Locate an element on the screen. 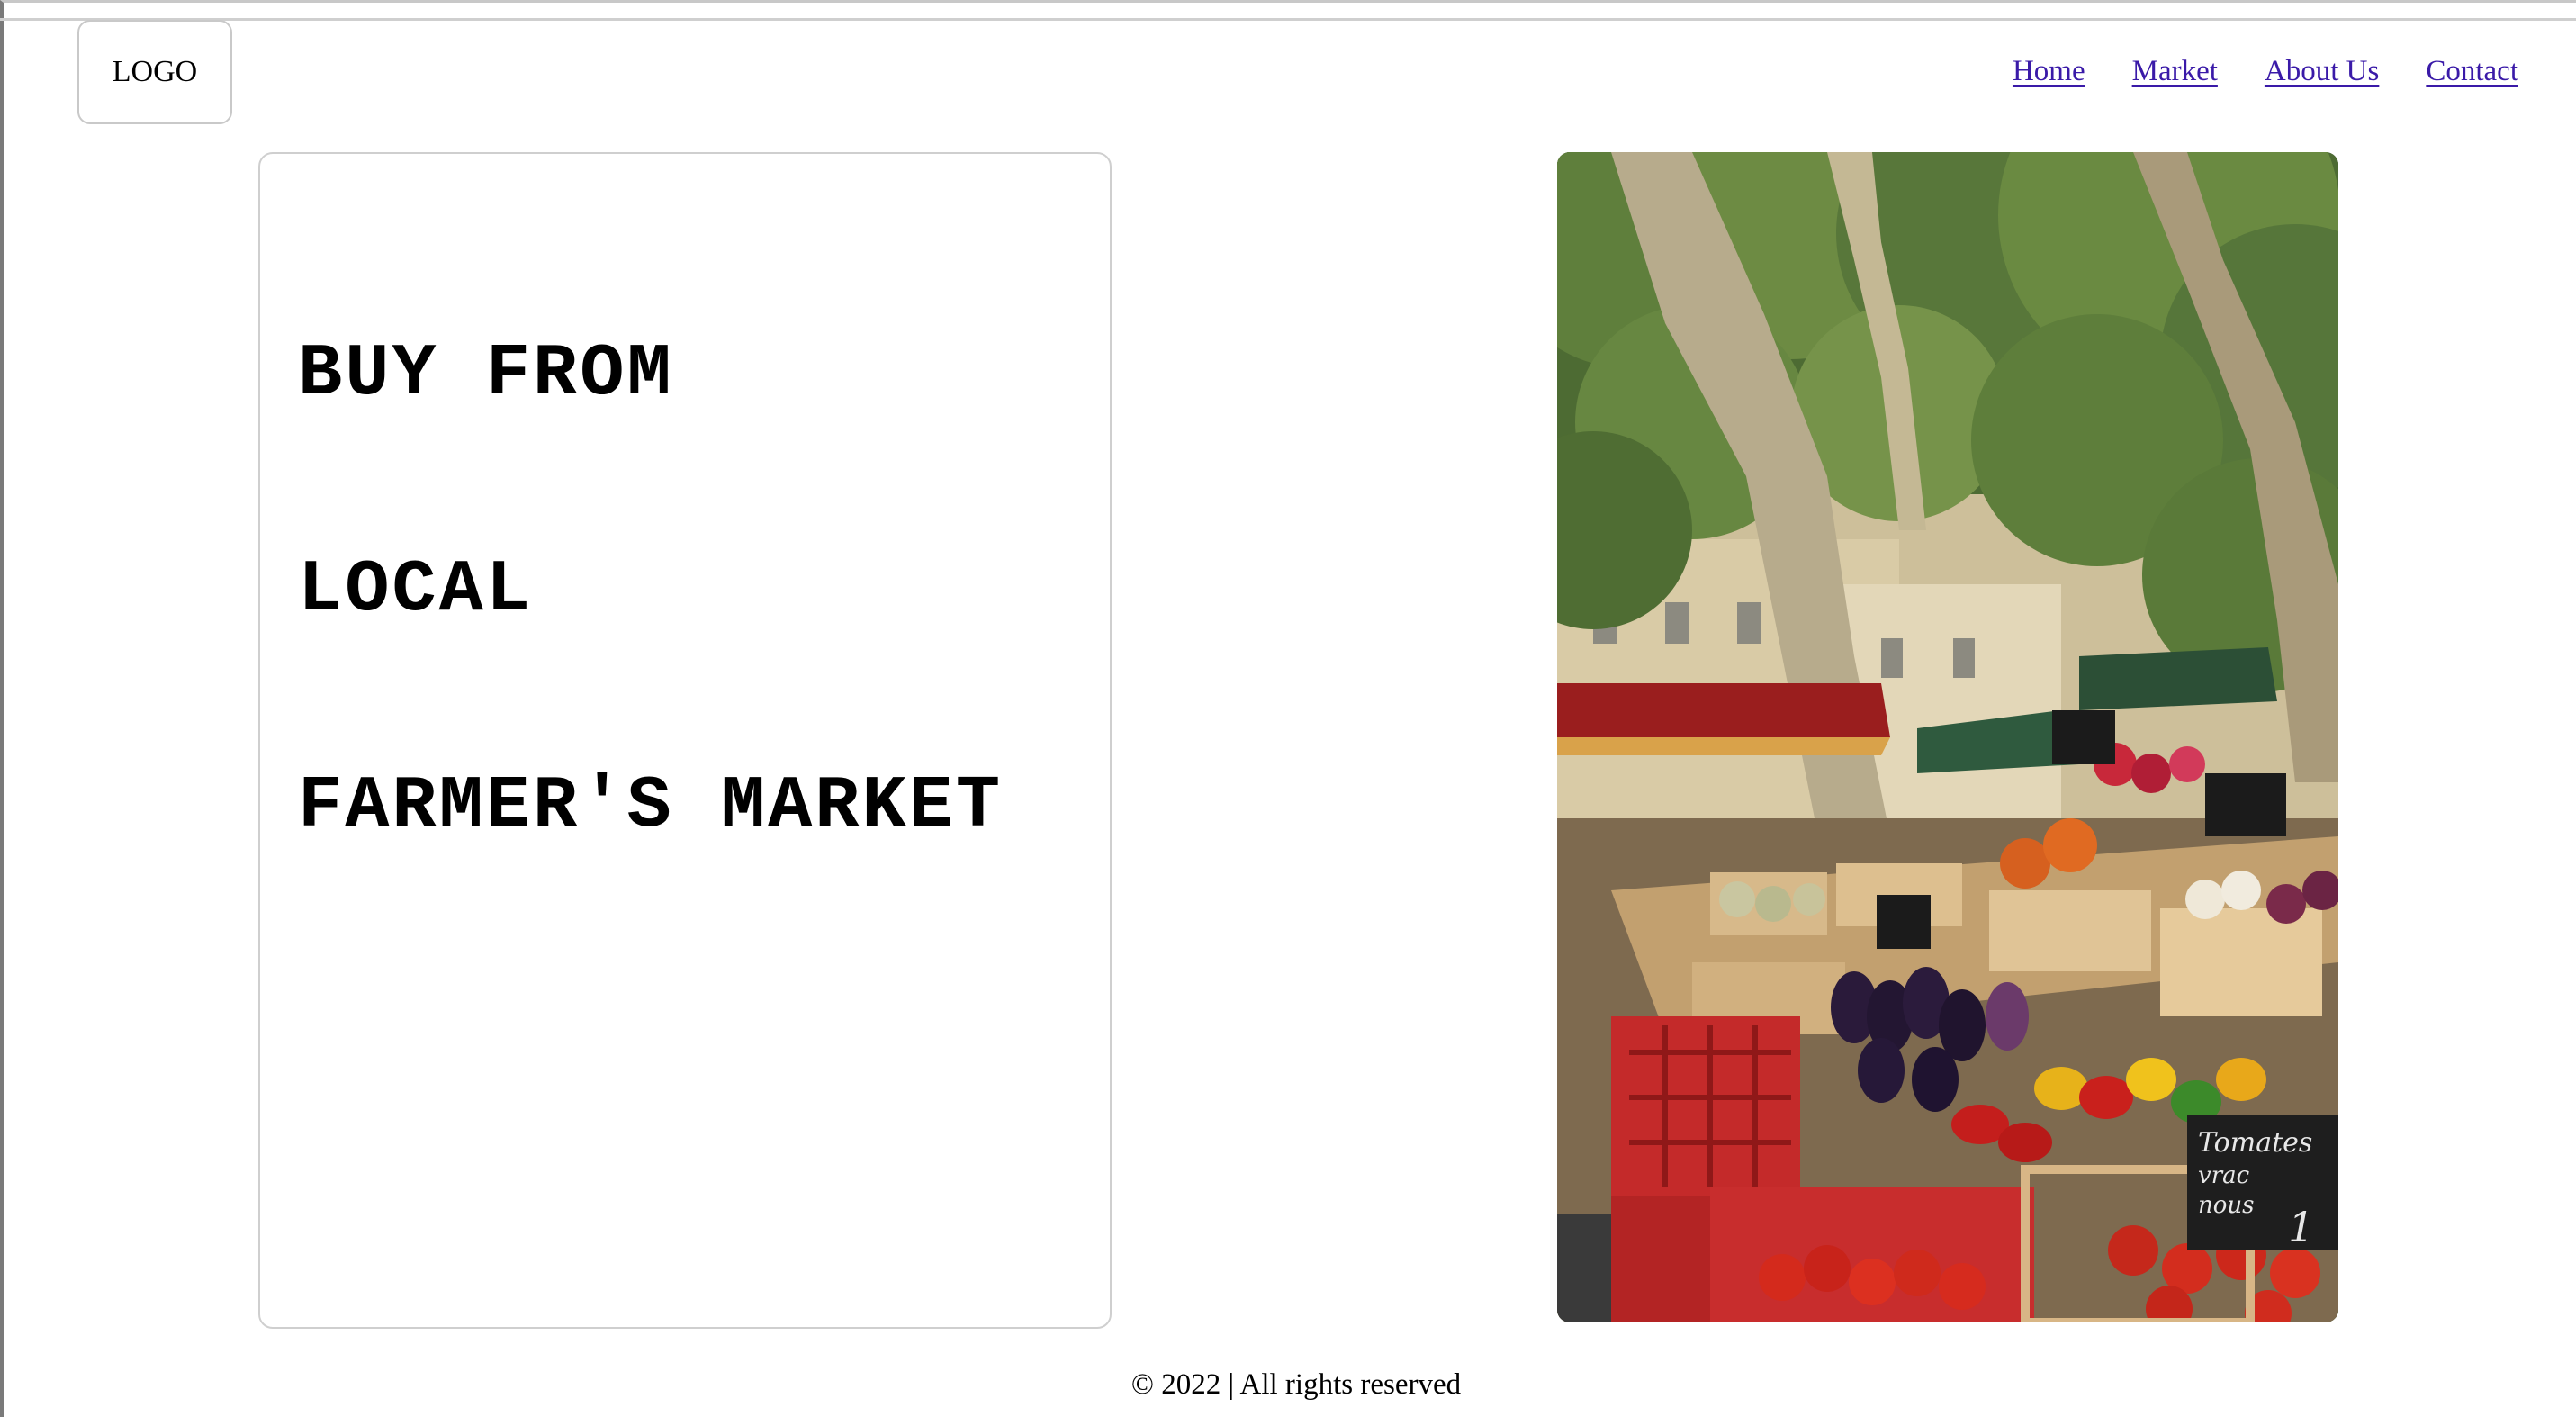  main-nav: Home Market About Us Contact is located at coordinates (2265, 71).